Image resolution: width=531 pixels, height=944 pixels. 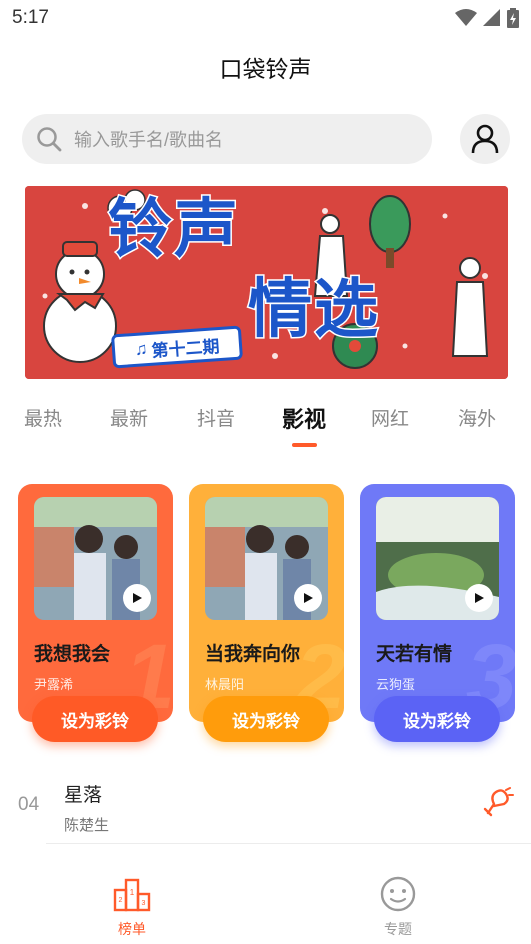 What do you see at coordinates (121, 900) in the screenshot?
I see `svg-text: 2` at bounding box center [121, 900].